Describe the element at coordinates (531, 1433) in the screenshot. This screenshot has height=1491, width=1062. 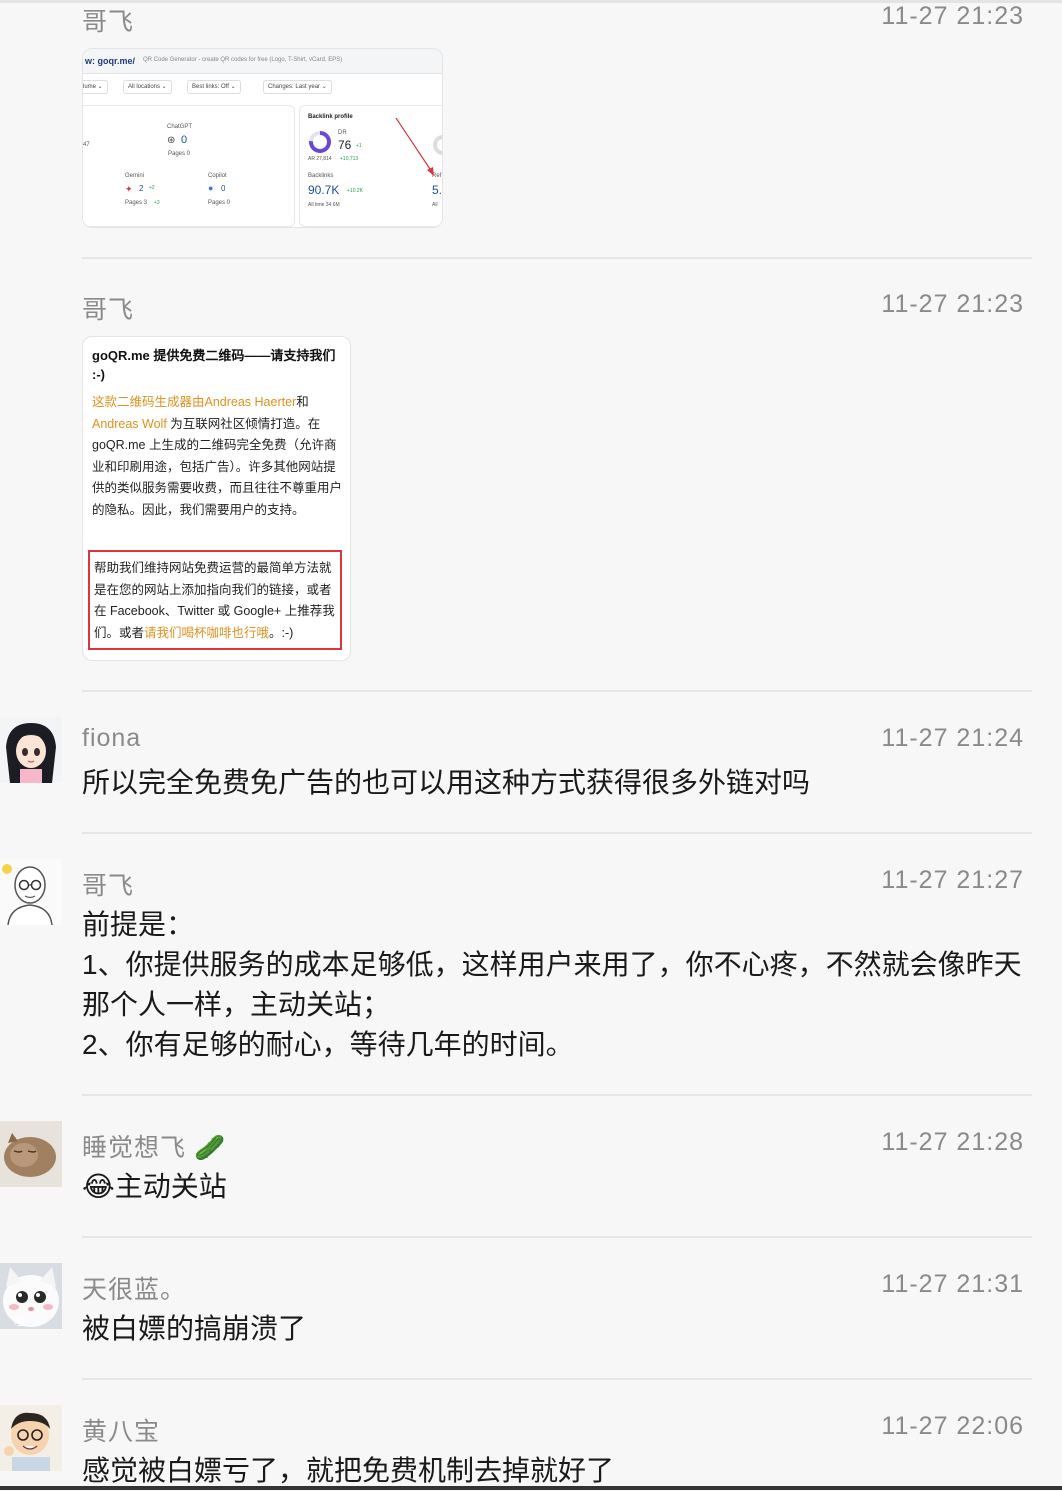
I see `message-7: 黄八宝 11-27 22:06 感觉被白嫖亏了，就把免费机制去掉就好了` at that location.